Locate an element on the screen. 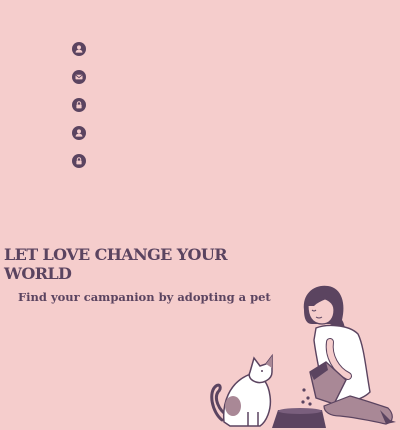  hero-title: LET LOVE CHANGE YOUR WORLD is located at coordinates (116, 264).